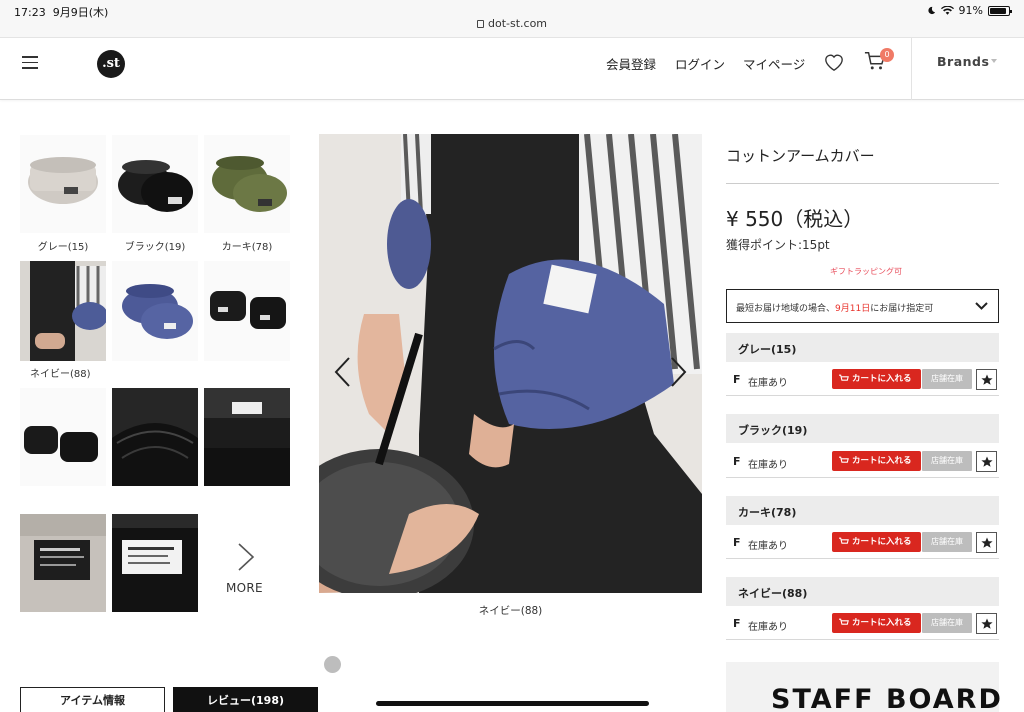 The height and width of the screenshot is (712, 1024). Describe the element at coordinates (862, 428) in the screenshot. I see `variant-header-black: ブラック(19)` at that location.